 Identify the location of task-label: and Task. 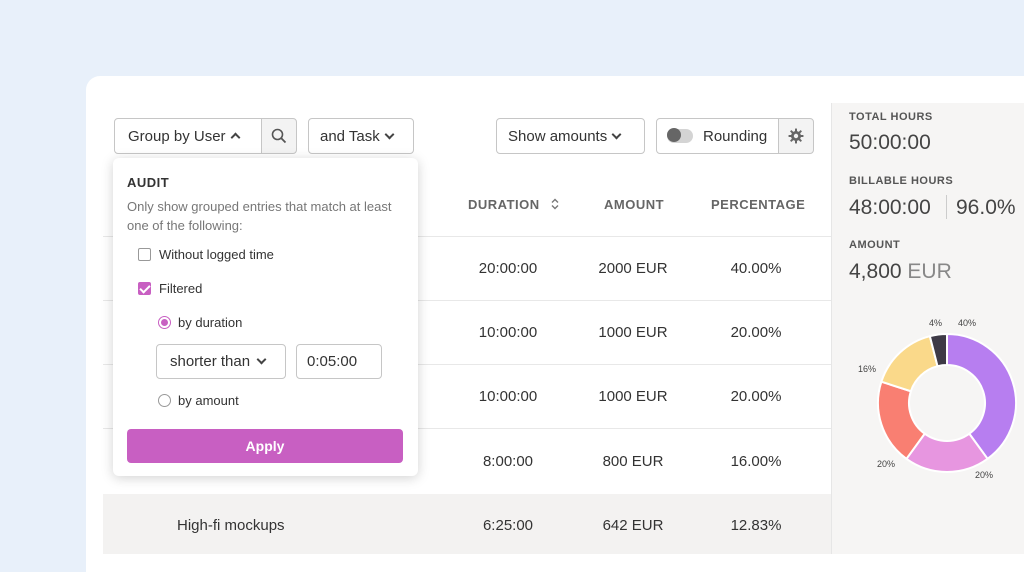
(350, 136).